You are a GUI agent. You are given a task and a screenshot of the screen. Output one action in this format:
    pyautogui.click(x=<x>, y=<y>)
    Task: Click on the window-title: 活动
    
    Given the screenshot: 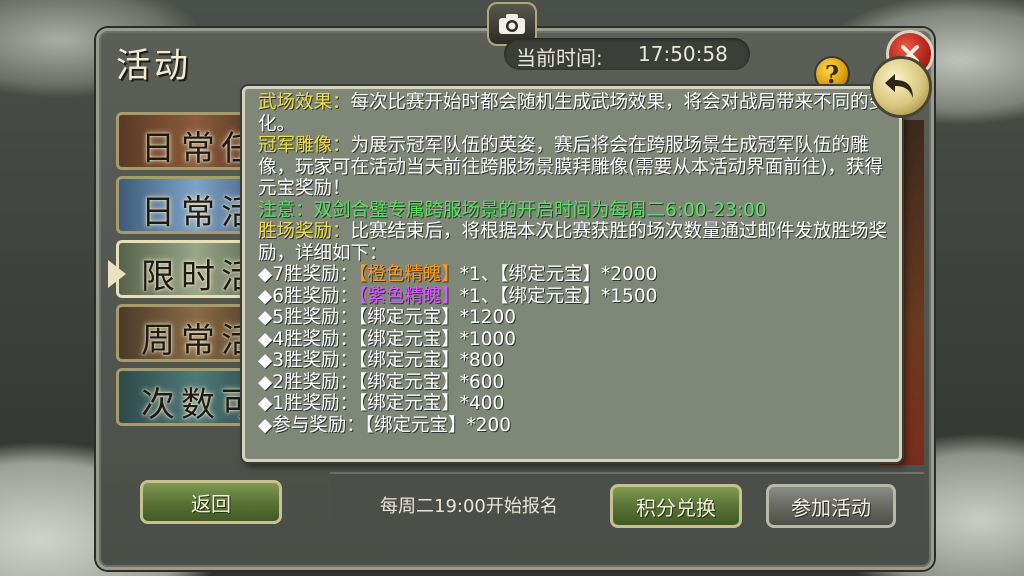 What is the action you would take?
    pyautogui.click(x=154, y=66)
    